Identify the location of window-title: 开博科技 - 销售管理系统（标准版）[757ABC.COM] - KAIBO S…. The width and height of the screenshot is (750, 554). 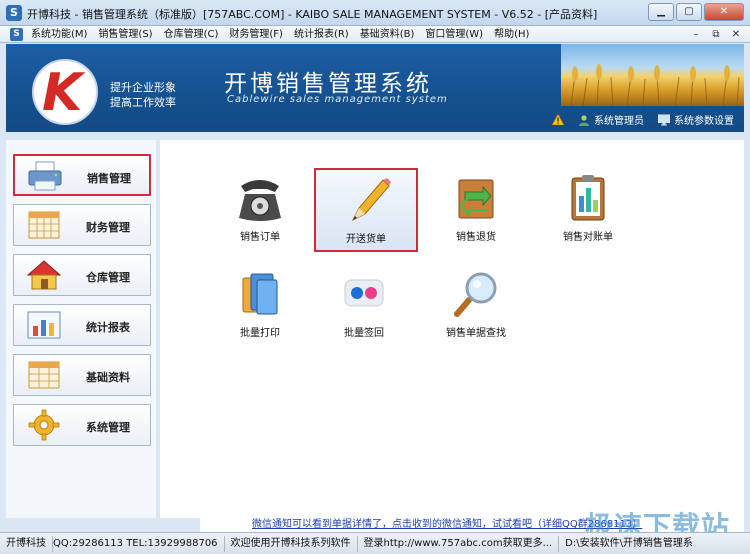
(312, 14).